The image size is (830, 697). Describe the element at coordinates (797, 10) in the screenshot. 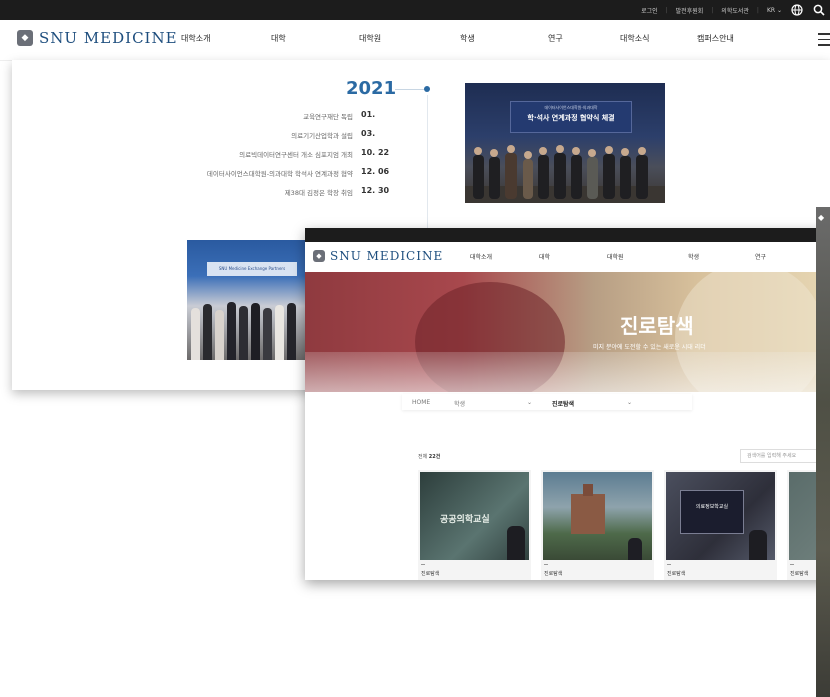

I see `globe-icon` at that location.